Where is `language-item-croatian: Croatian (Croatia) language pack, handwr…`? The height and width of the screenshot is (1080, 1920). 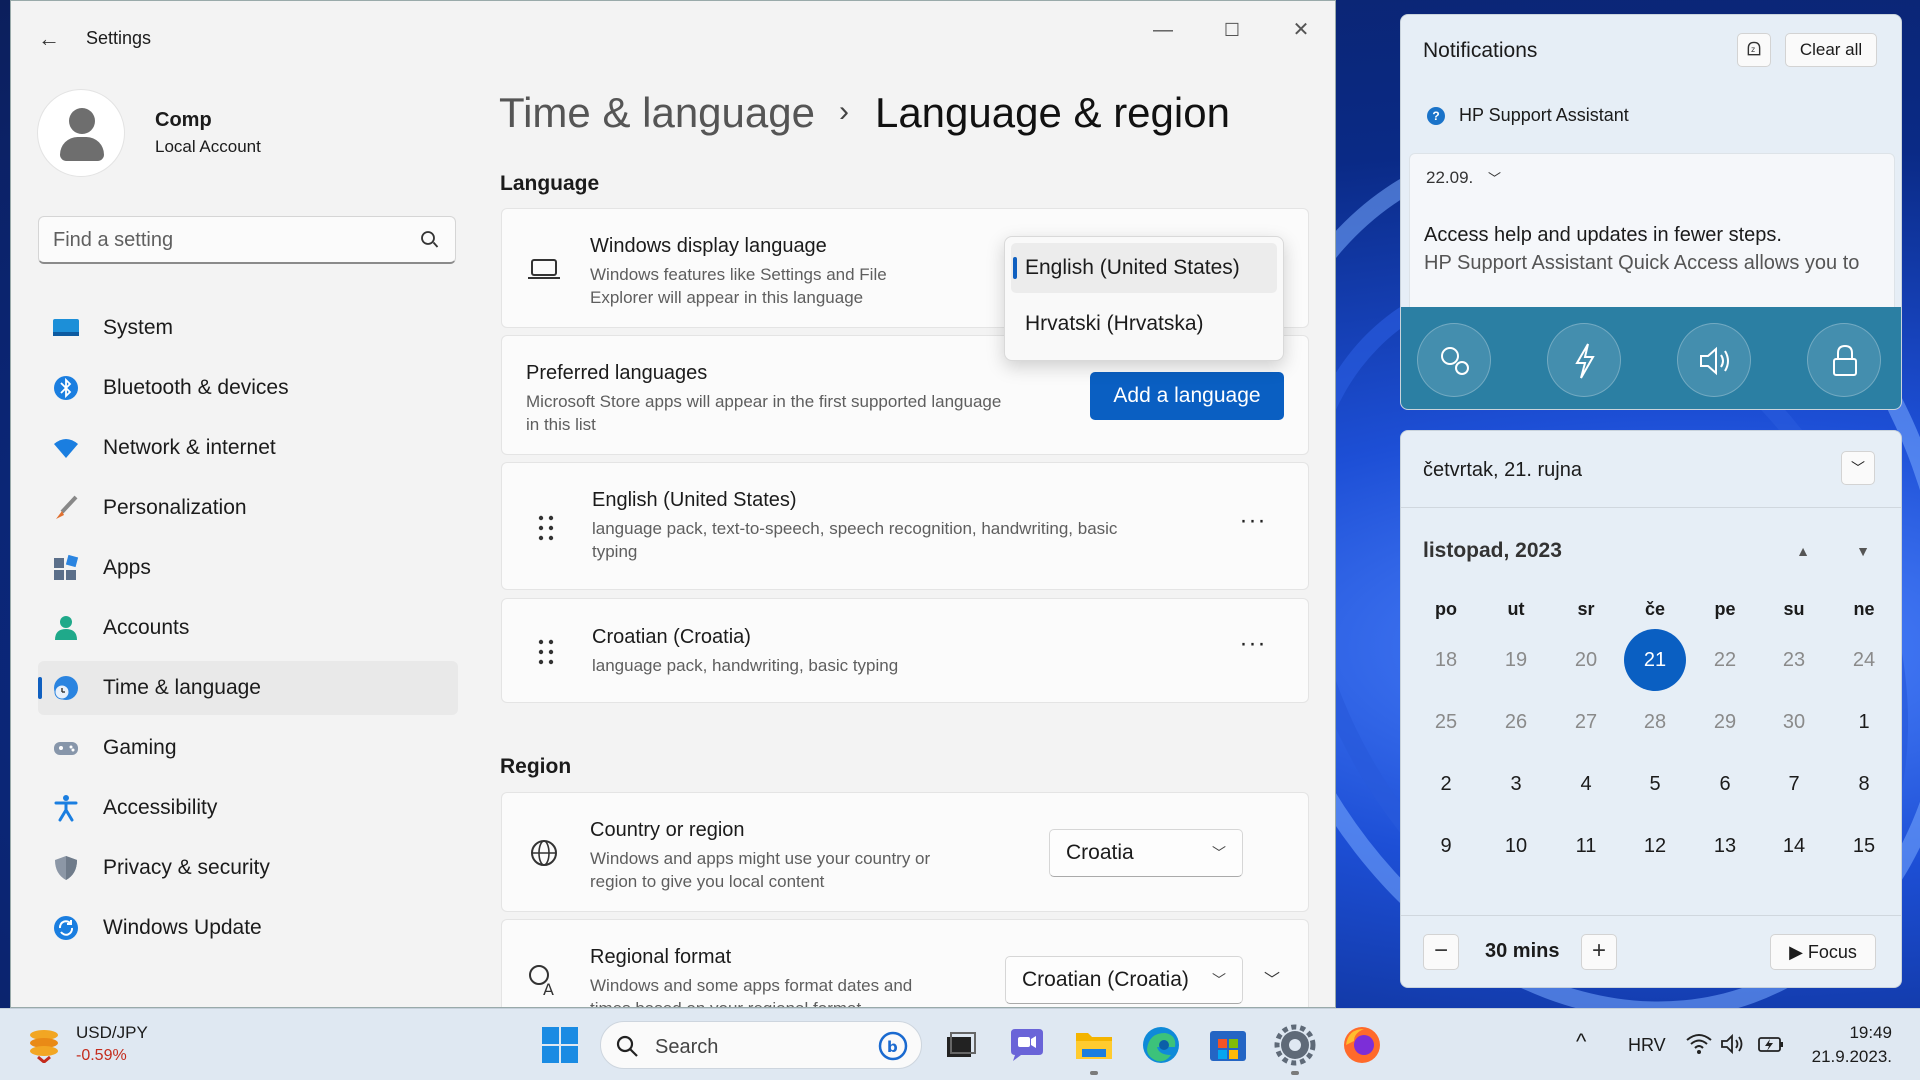
language-item-croatian: Croatian (Croatia) language pack, handwr… is located at coordinates (905, 650).